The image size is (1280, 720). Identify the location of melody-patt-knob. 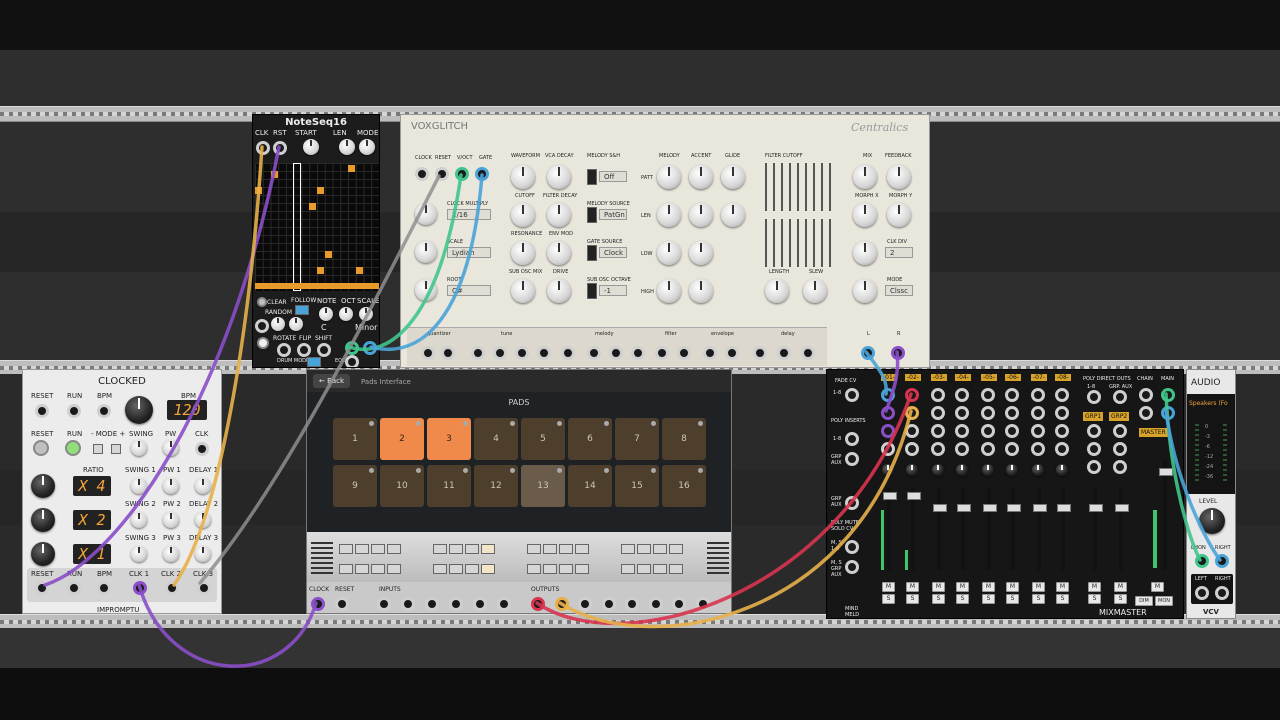
(669, 177).